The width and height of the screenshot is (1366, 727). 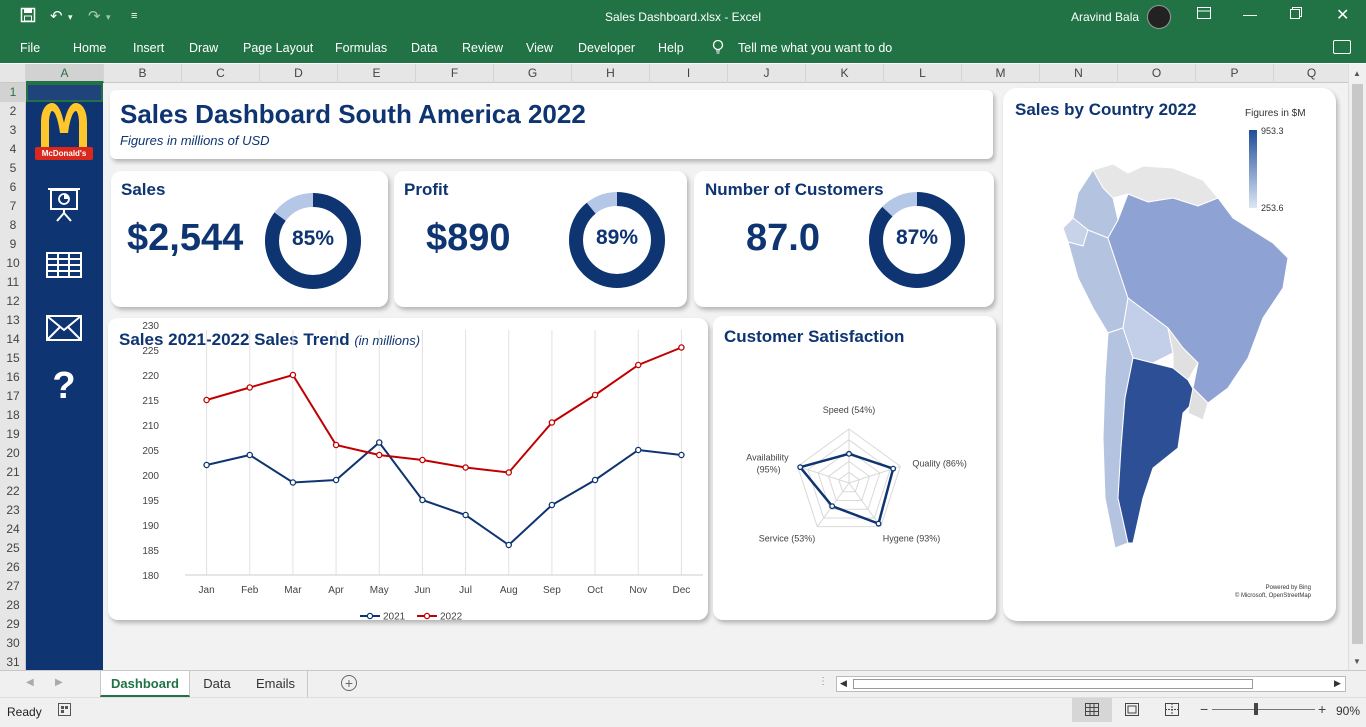 I want to click on row-header: 29, so click(x=13, y=624).